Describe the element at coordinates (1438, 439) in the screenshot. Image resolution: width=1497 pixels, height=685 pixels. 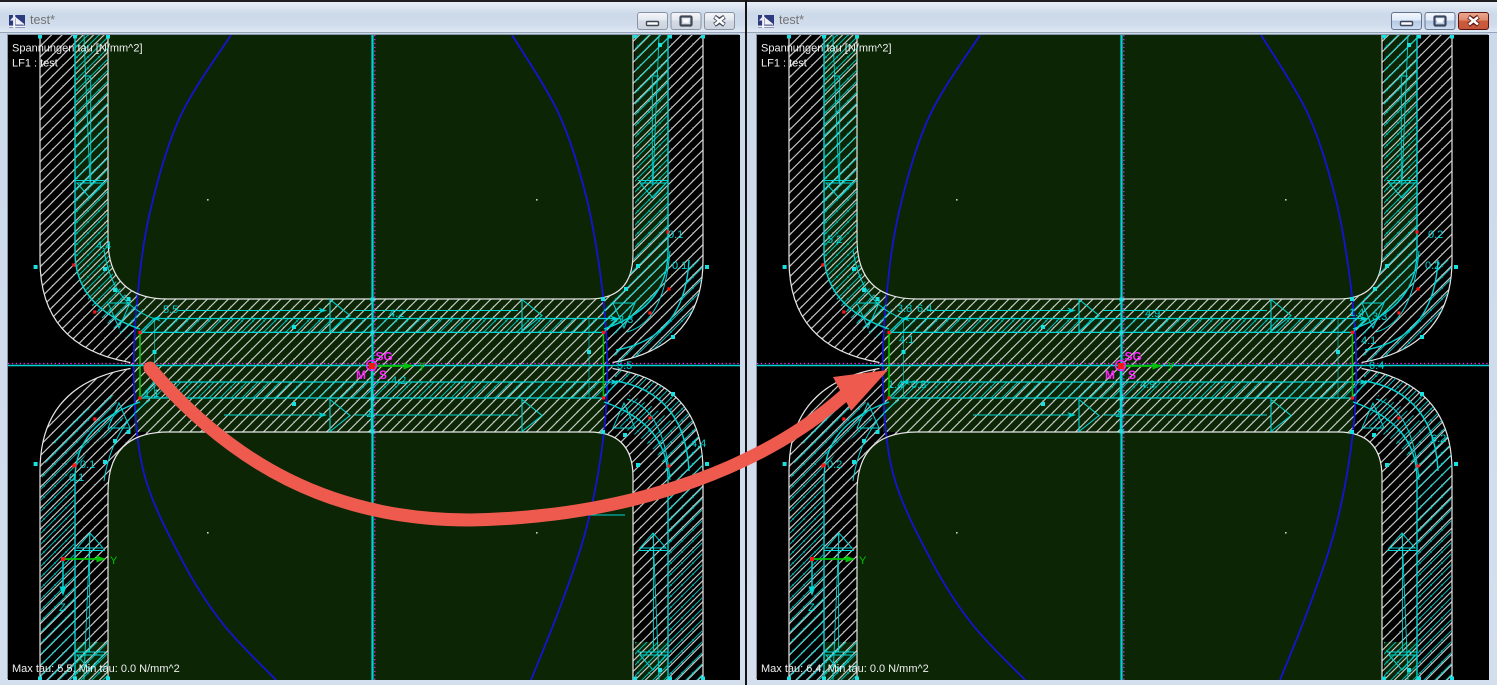
I see `svg-text: 6.2` at that location.